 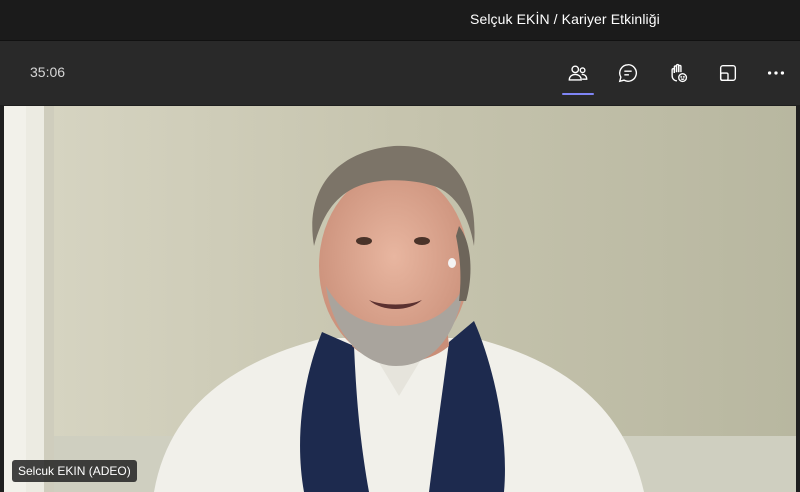 I want to click on participants-button, so click(x=578, y=75).